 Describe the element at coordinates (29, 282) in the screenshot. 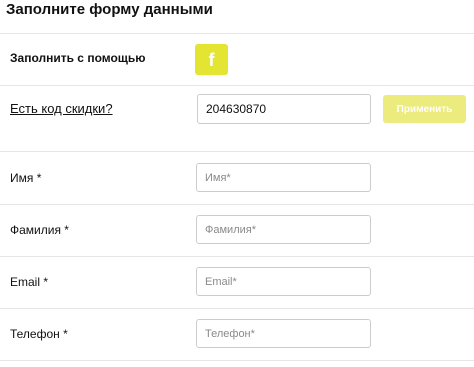

I see `email-label: Email *` at that location.